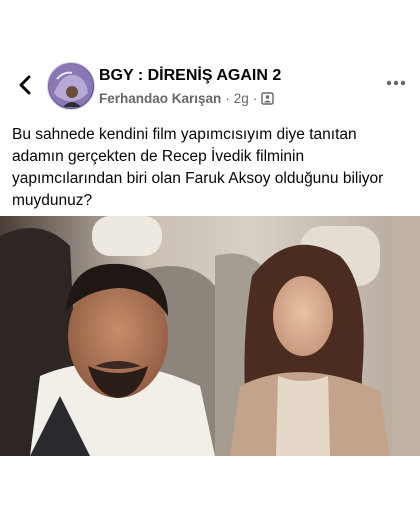  I want to click on group-avatar-image, so click(71, 86).